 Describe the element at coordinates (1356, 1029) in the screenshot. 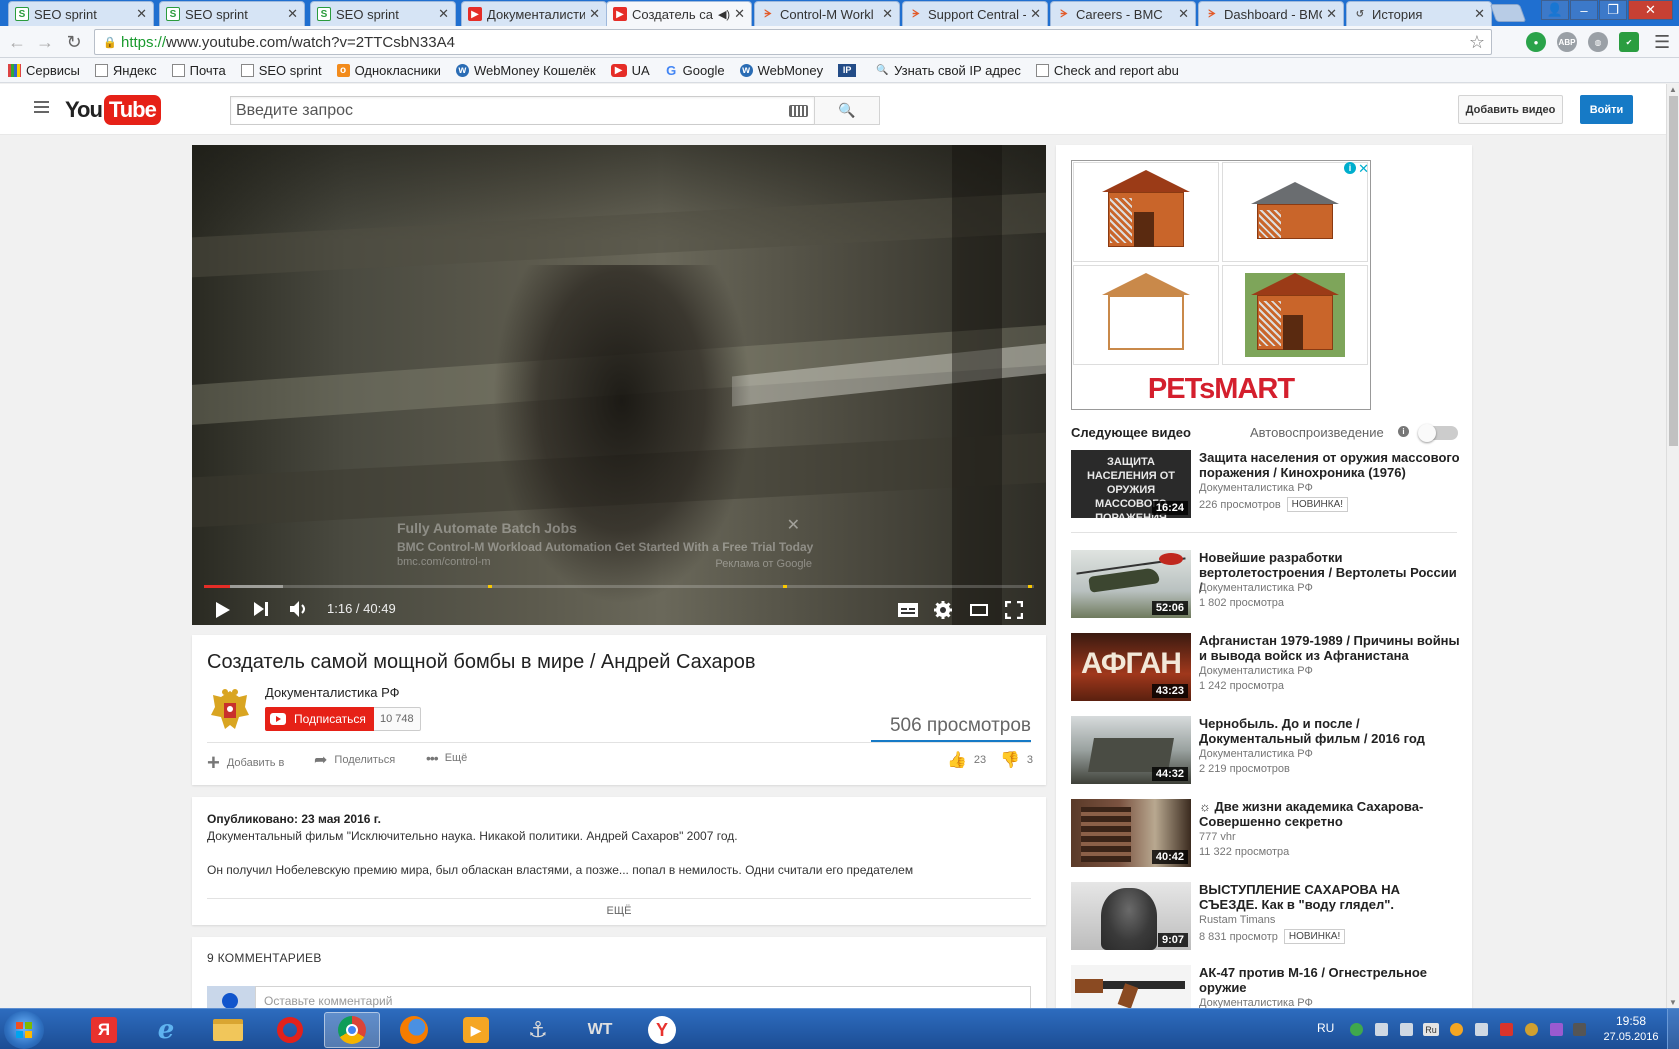

I see `tray-green-icon` at that location.